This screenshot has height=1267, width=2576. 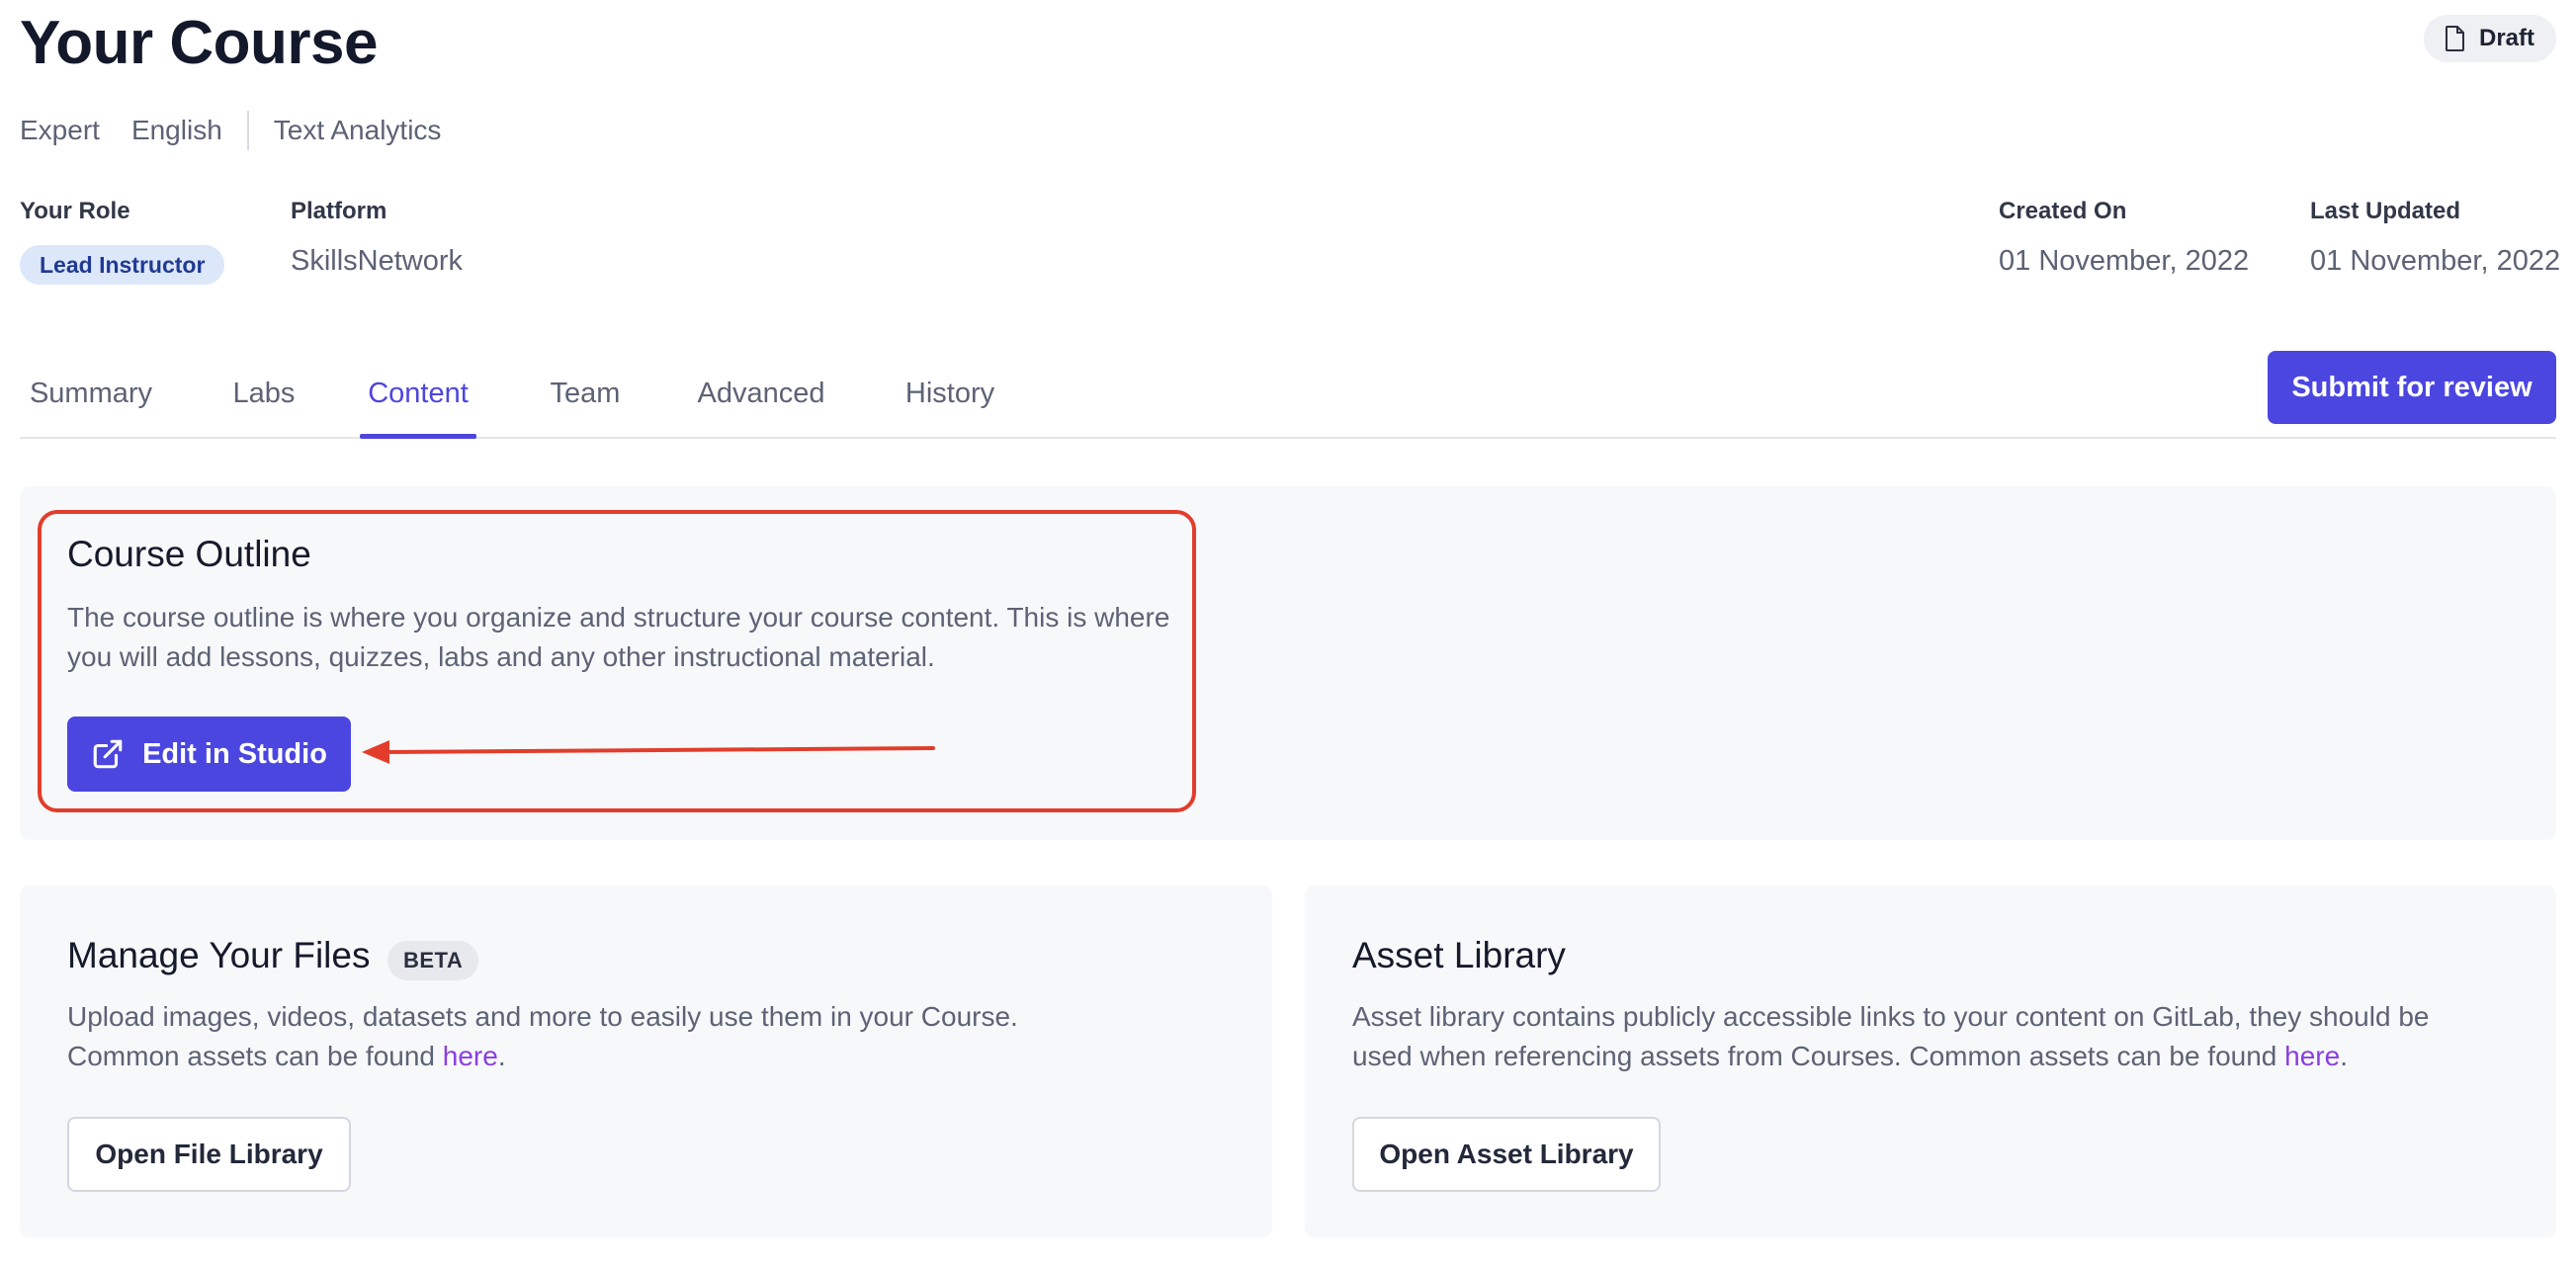 I want to click on asset-library-title: Asset Library, so click(x=1459, y=955).